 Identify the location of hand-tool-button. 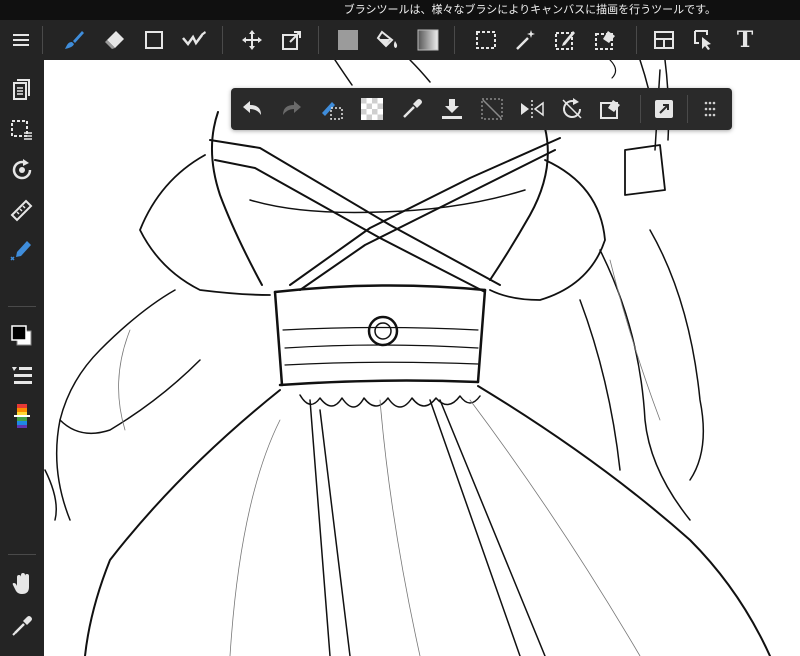
(22, 584).